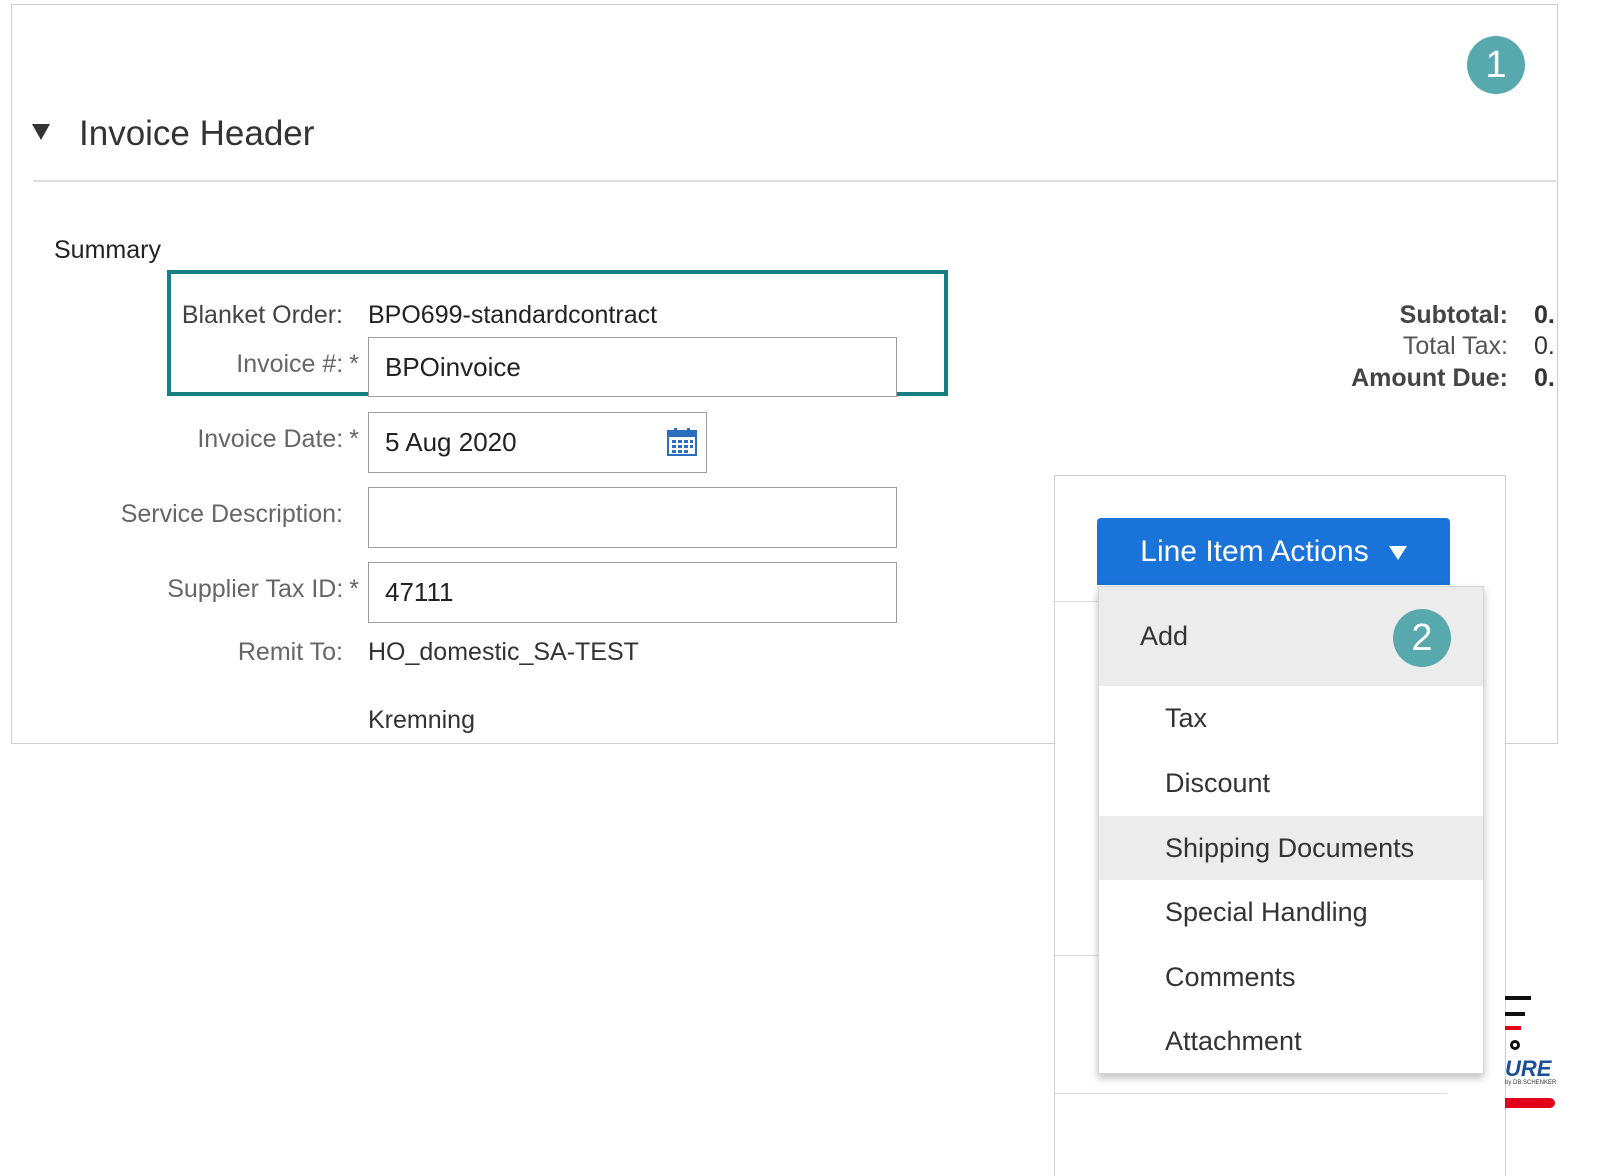  Describe the element at coordinates (290, 364) in the screenshot. I see `invoice-number-label-text: Invoice #:` at that location.